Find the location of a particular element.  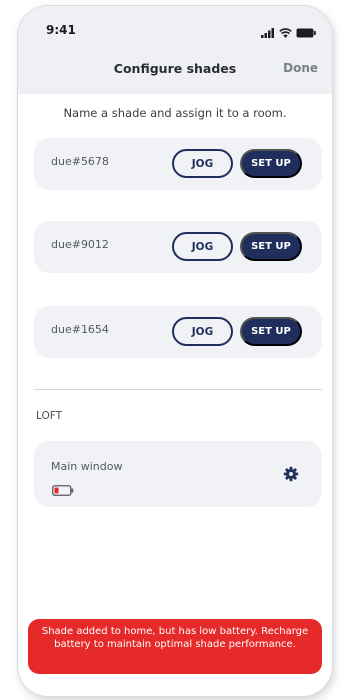

room-section-label: LOFT is located at coordinates (49, 416).